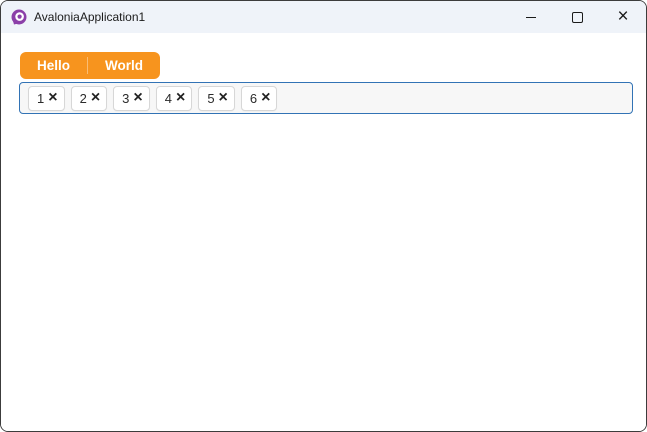 The height and width of the screenshot is (432, 647). What do you see at coordinates (89, 98) in the screenshot?
I see `chip: 2 ×` at bounding box center [89, 98].